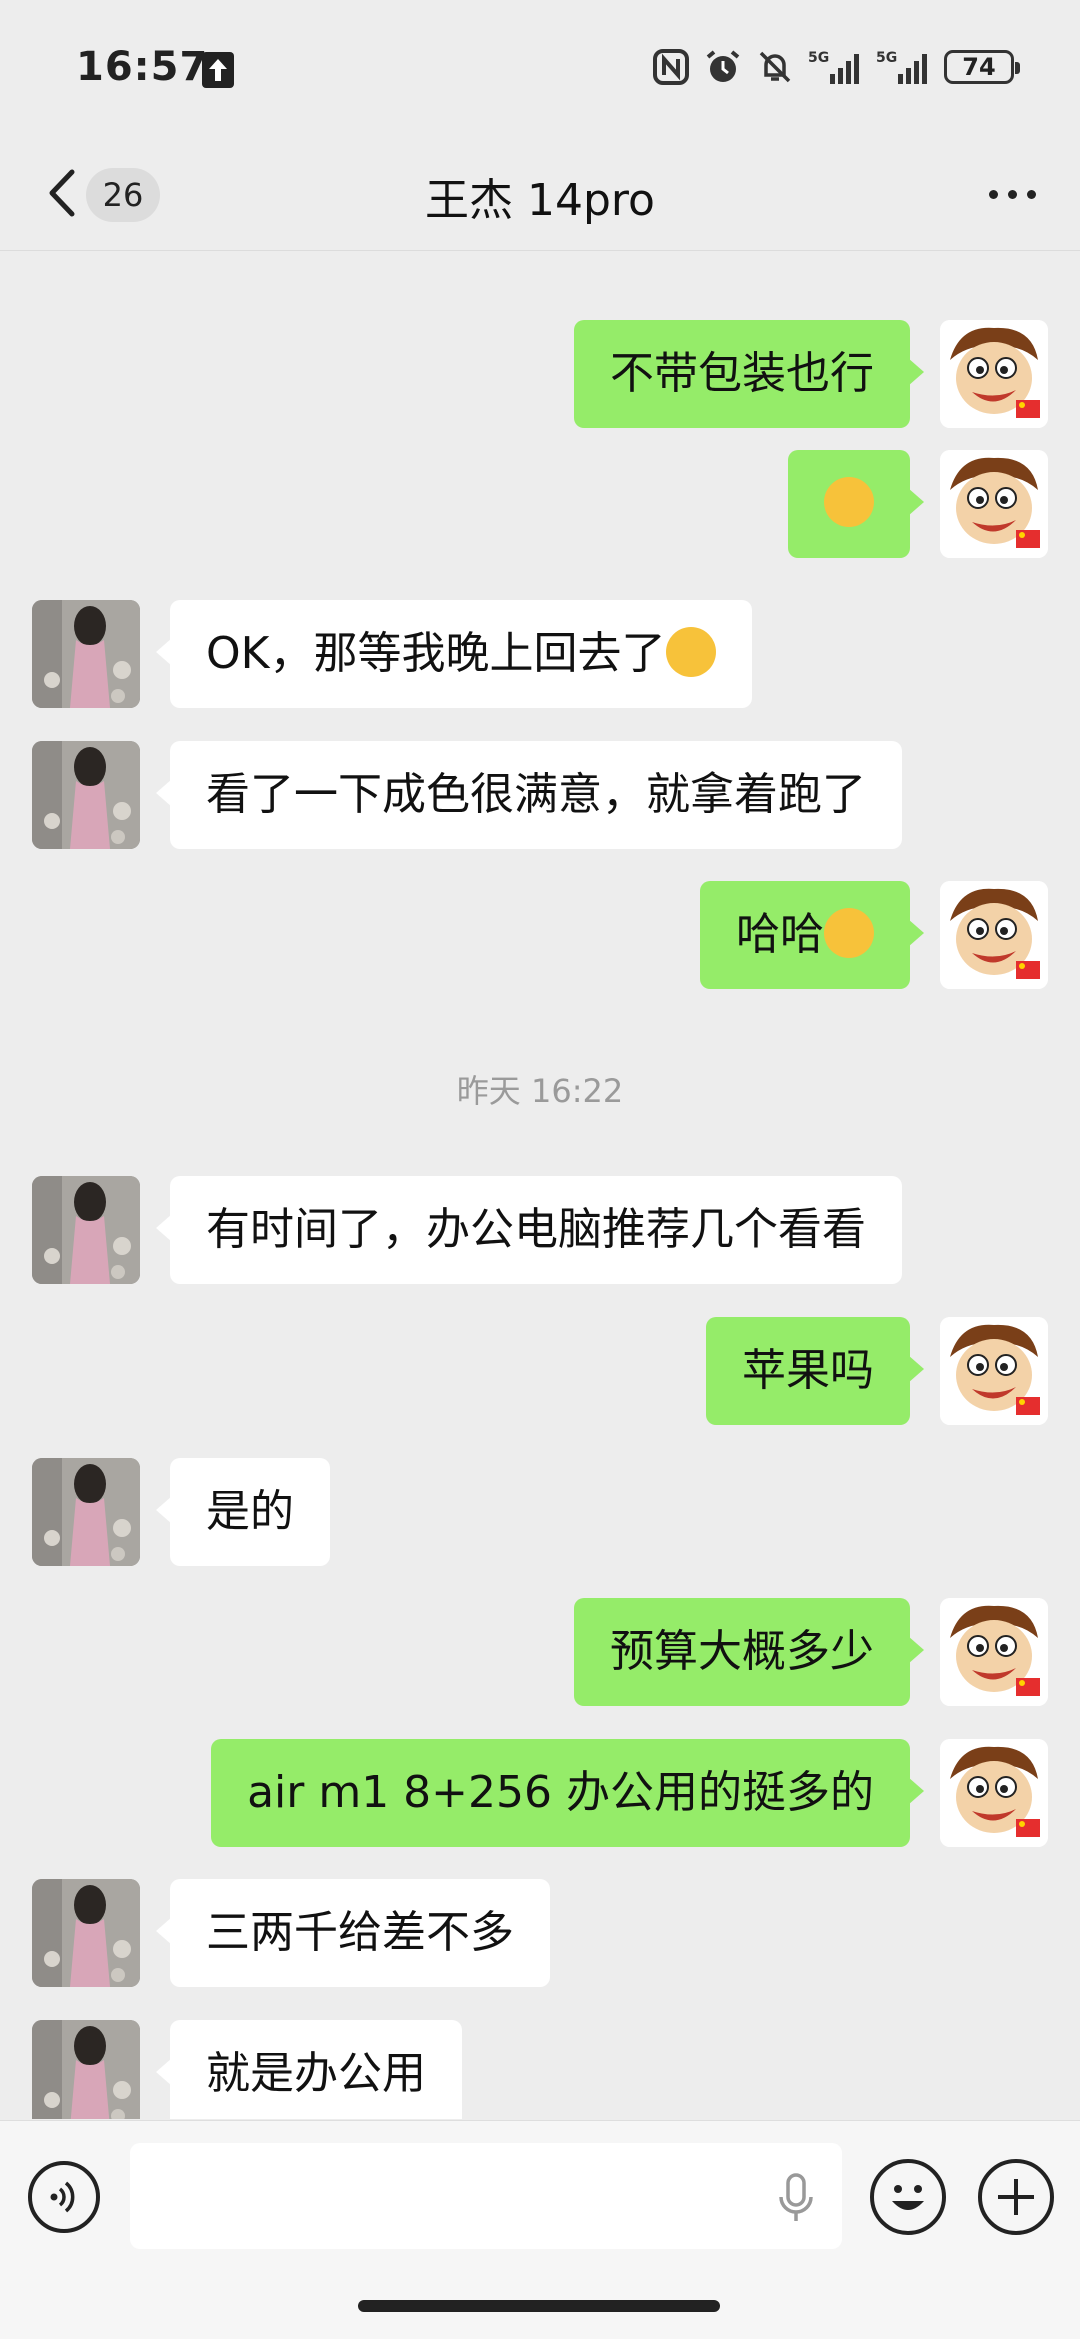  Describe the element at coordinates (243, 1512) in the screenshot. I see `message-bubble-received: 是的` at that location.